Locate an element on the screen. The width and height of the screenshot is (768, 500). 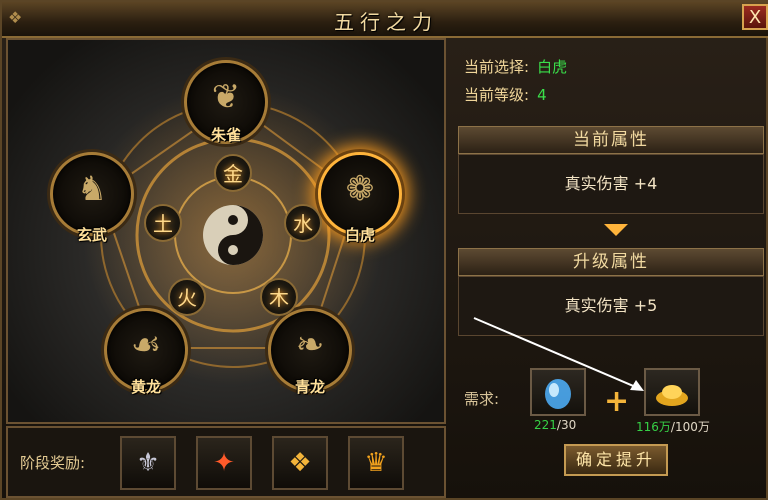
confirm-upgrade-button: 确定提升 is located at coordinates (616, 460).